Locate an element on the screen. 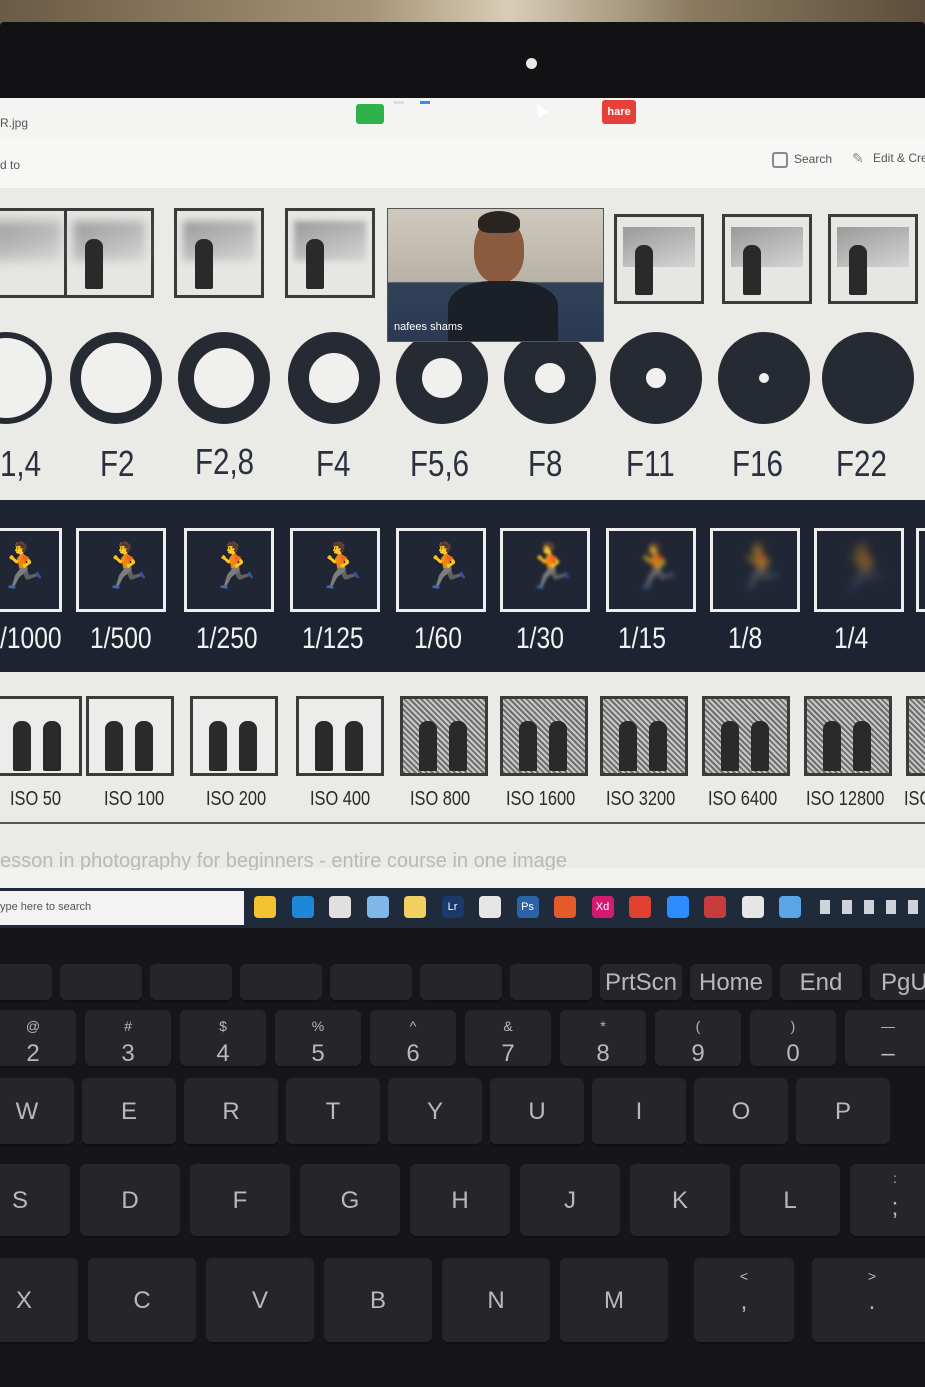  period-key: >. is located at coordinates (868, 1301).